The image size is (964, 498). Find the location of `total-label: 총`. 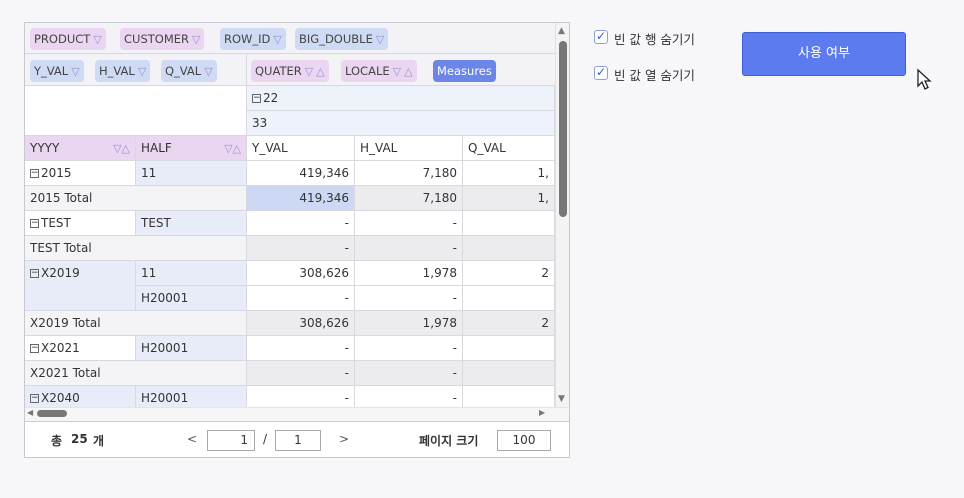

total-label: 총 is located at coordinates (57, 441).